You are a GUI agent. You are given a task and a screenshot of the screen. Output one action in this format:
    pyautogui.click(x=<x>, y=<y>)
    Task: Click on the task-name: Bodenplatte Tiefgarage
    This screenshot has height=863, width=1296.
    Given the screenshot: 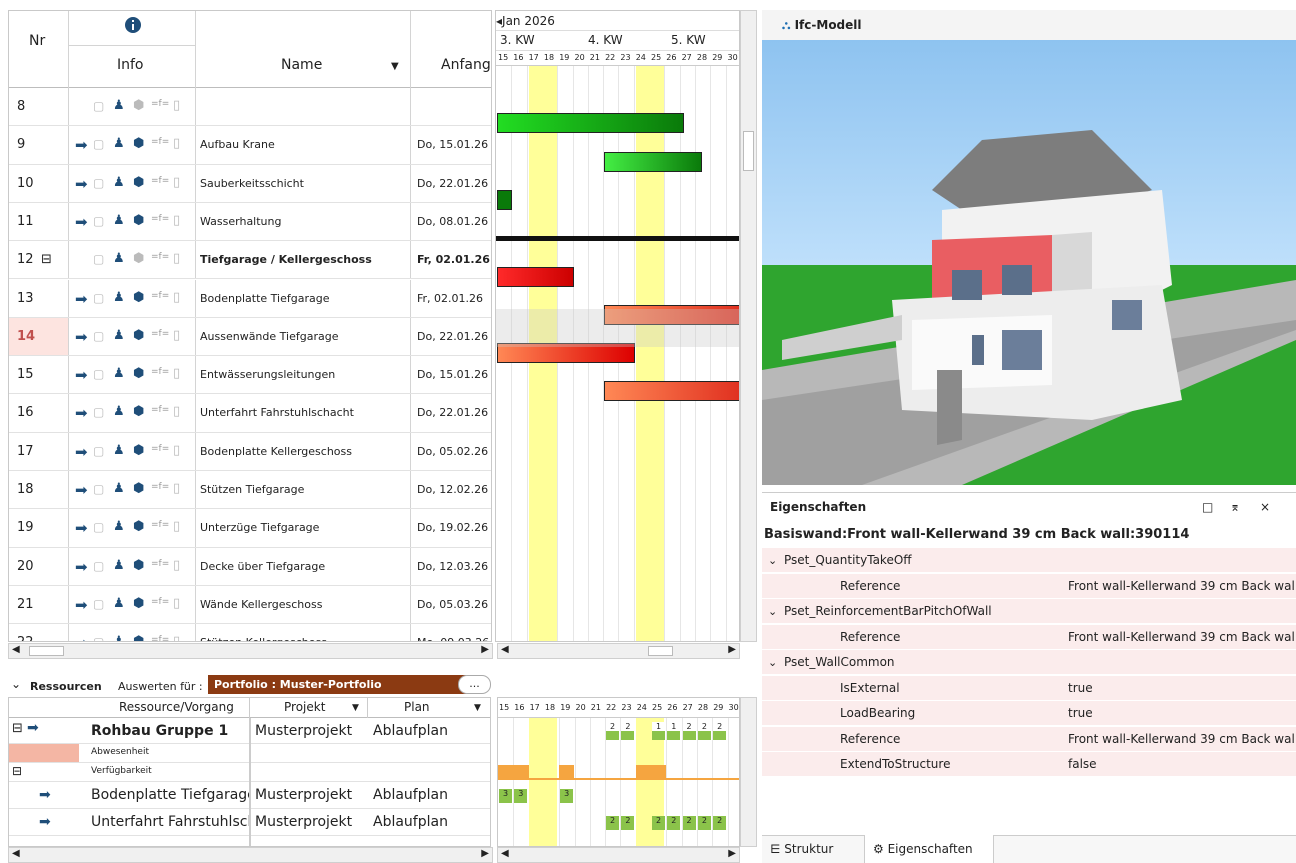 What is the action you would take?
    pyautogui.click(x=303, y=298)
    